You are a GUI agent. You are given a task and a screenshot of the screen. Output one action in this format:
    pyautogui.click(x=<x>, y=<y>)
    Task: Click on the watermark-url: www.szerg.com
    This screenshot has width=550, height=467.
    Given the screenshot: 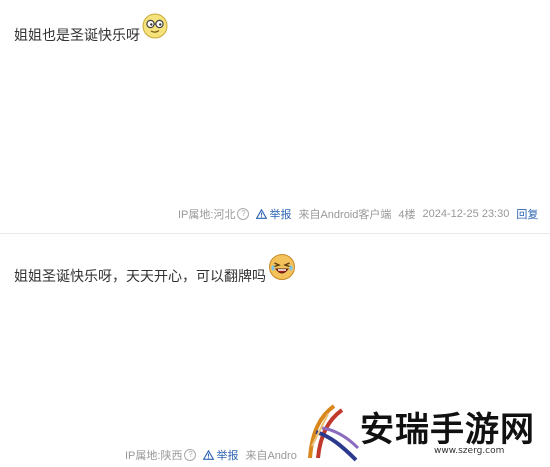 What is the action you would take?
    pyautogui.click(x=469, y=451)
    